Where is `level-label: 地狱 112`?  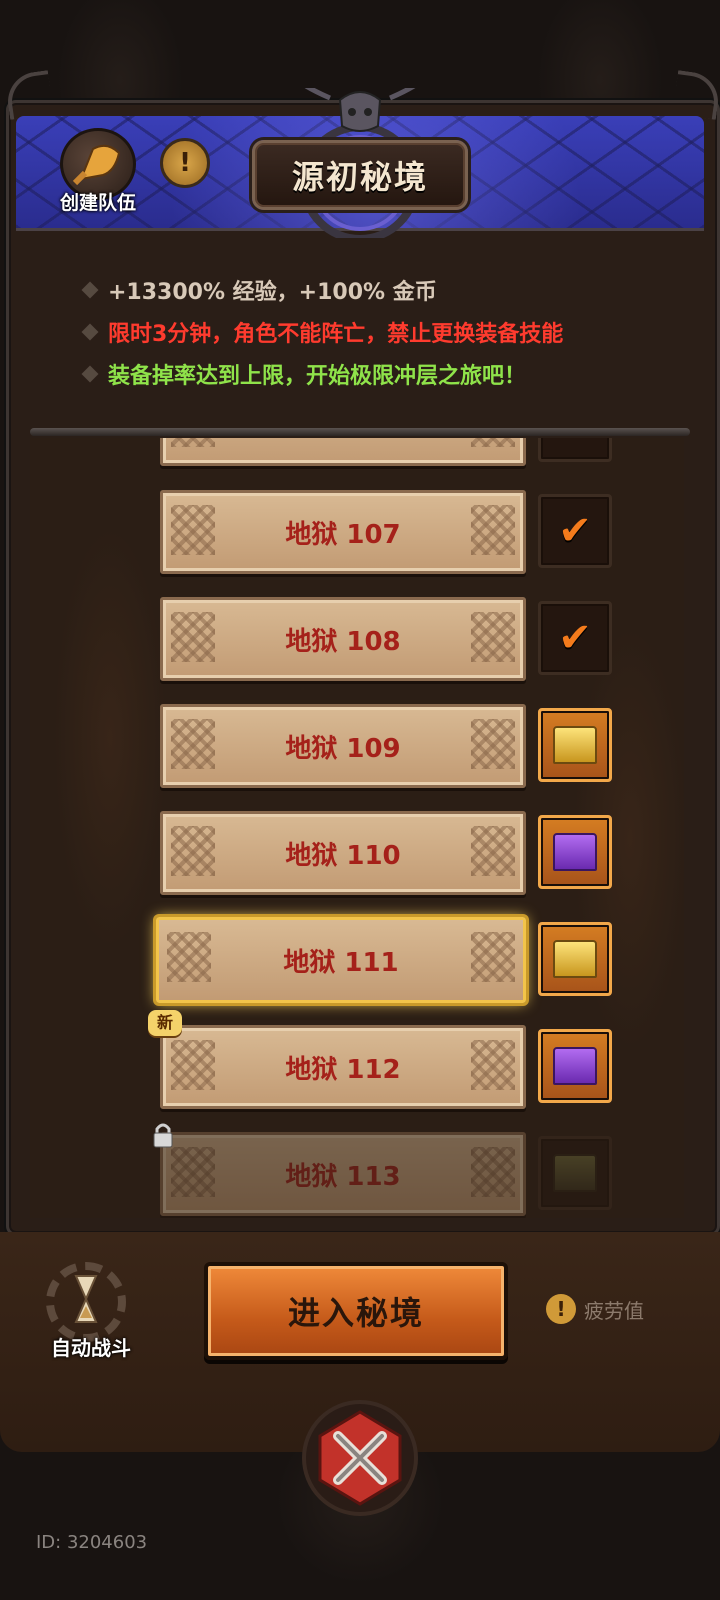 level-label: 地狱 112 is located at coordinates (343, 1069).